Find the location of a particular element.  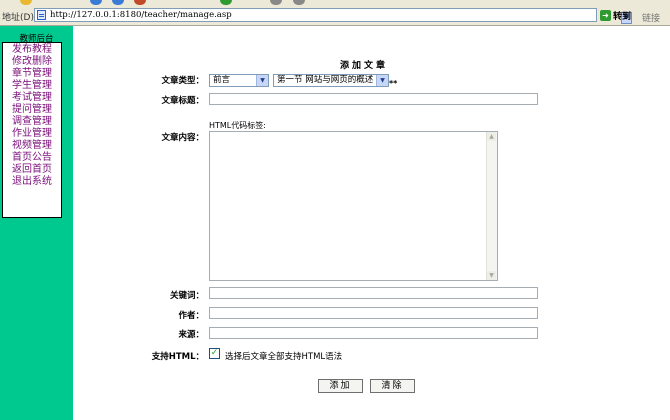

html-support-text: 选择后文章全部支持HTML语法 is located at coordinates (284, 357).